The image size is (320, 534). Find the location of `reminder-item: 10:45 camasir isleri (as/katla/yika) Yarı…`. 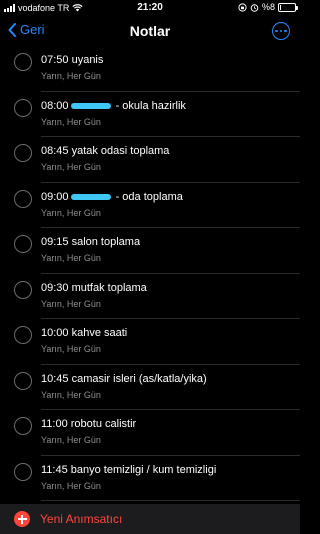

reminder-item: 10:45 camasir isleri (as/katla/yika) Yarı… is located at coordinates (150, 387).